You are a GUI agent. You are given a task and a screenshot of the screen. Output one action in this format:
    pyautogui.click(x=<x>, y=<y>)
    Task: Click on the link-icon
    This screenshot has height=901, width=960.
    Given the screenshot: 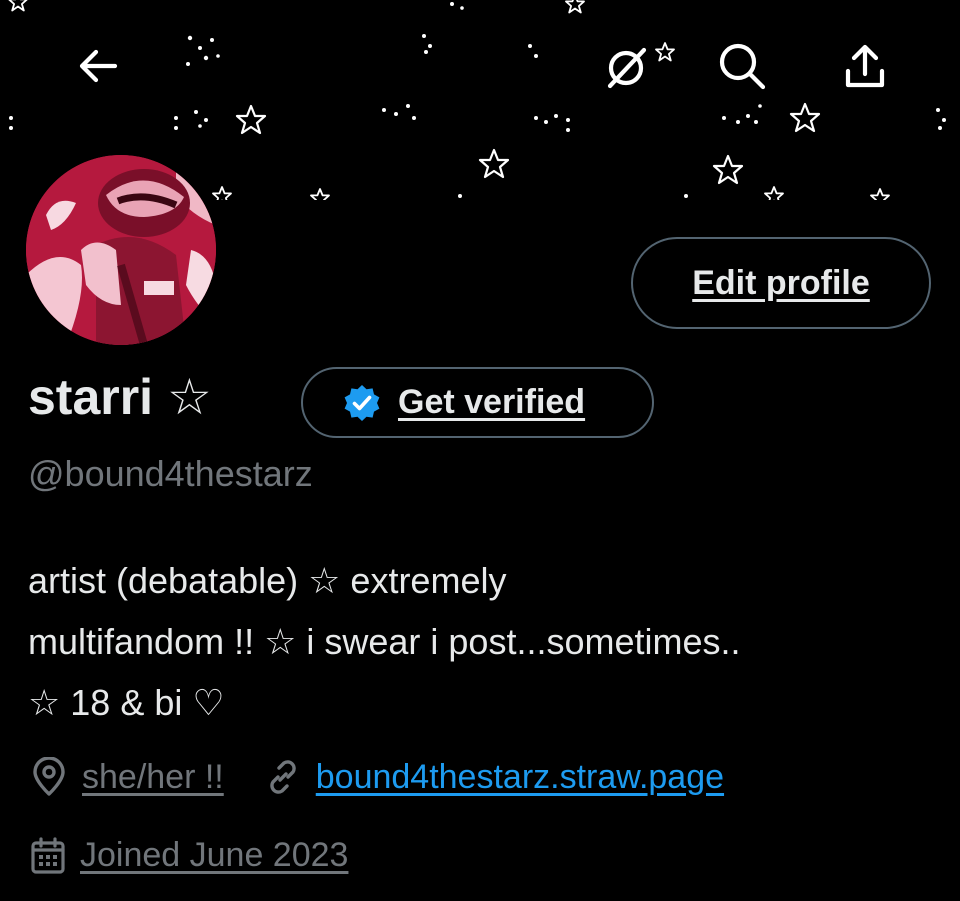 What is the action you would take?
    pyautogui.click(x=283, y=777)
    